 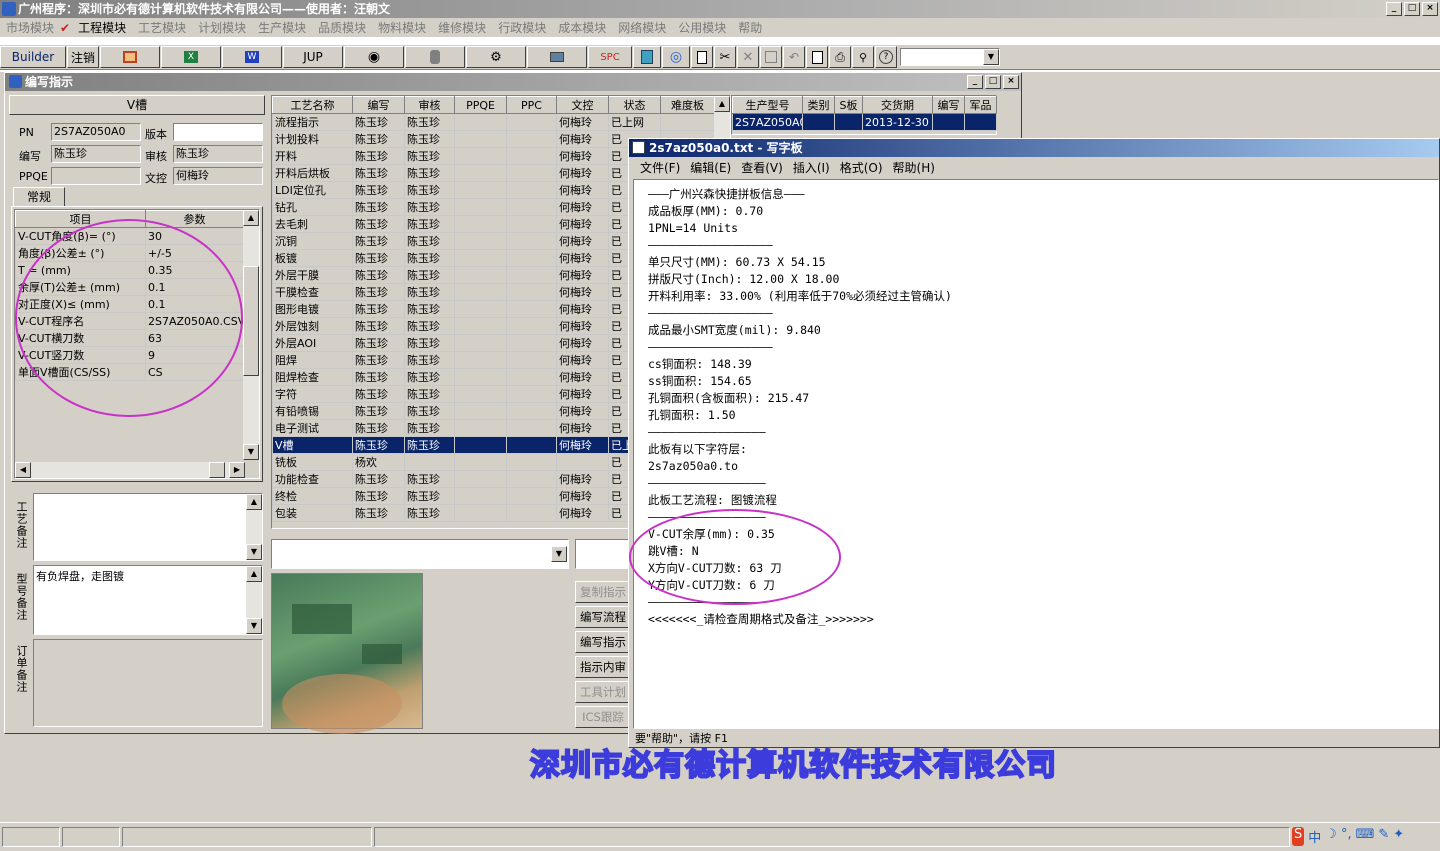 What do you see at coordinates (991, 57) in the screenshot?
I see `chevron-down-icon: ▼` at bounding box center [991, 57].